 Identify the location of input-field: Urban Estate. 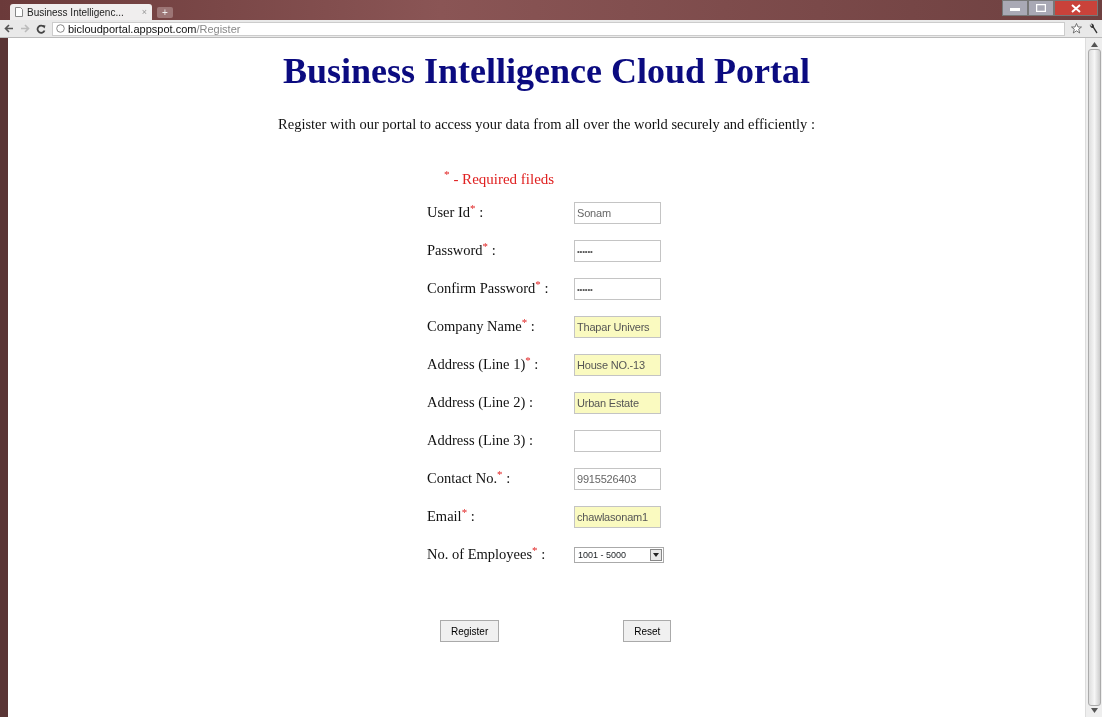
(617, 403).